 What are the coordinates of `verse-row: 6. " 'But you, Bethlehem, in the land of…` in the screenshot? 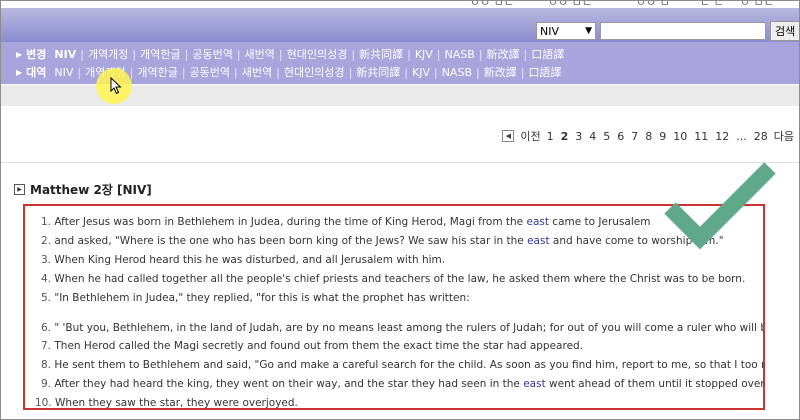 It's located at (402, 328).